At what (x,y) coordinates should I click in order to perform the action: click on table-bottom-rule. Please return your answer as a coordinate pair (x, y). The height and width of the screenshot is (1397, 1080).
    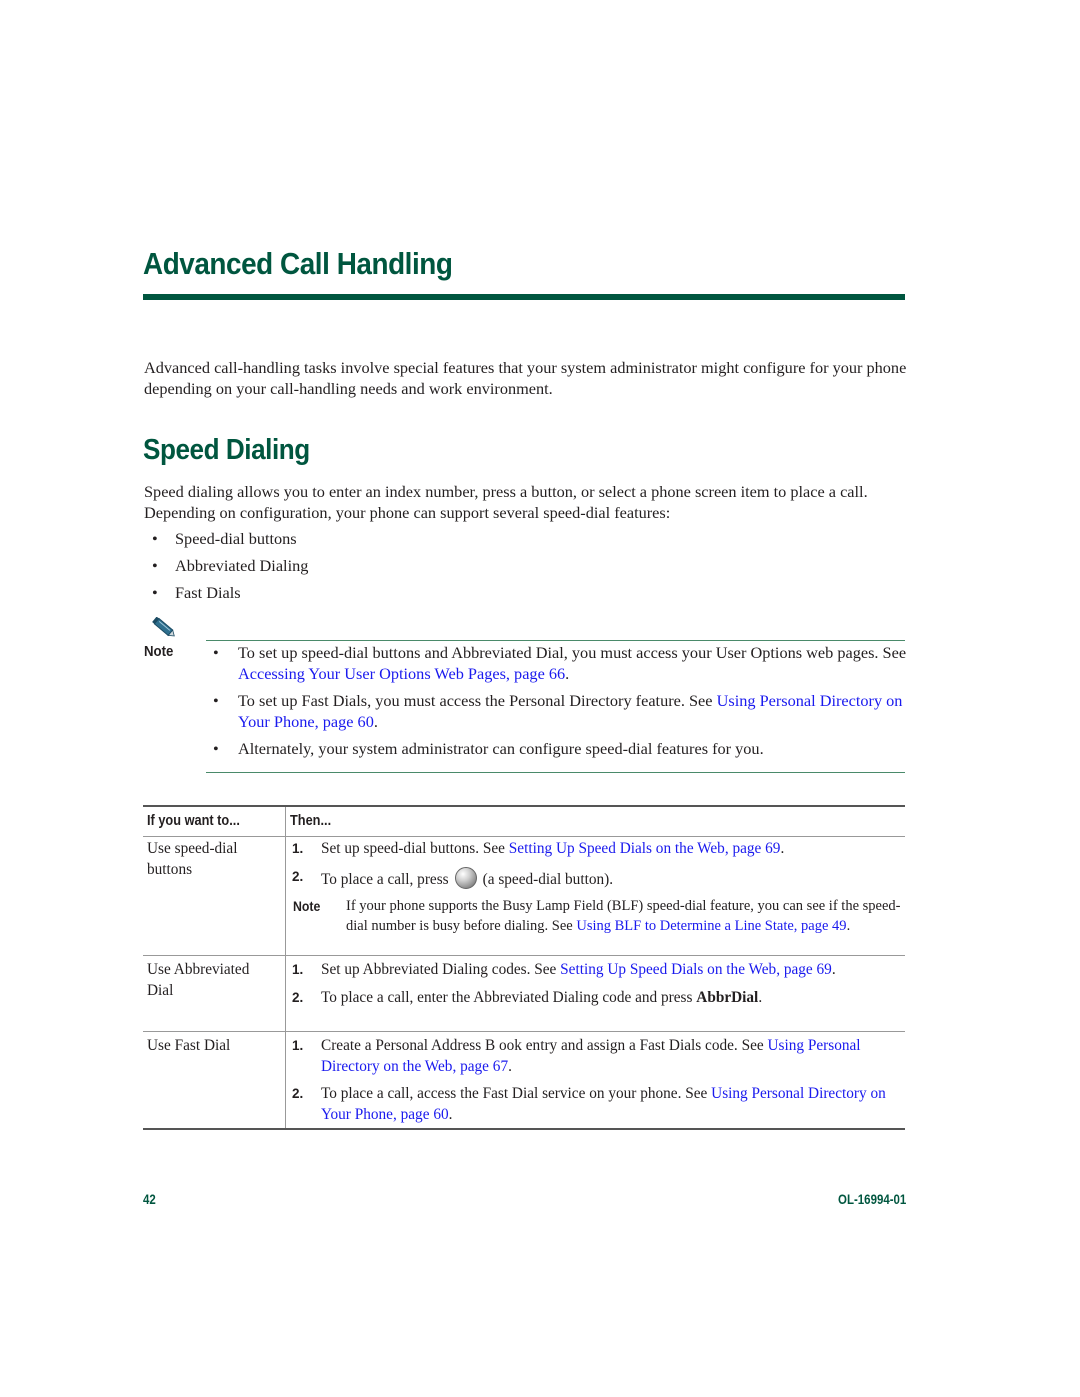
    Looking at the image, I should click on (524, 1129).